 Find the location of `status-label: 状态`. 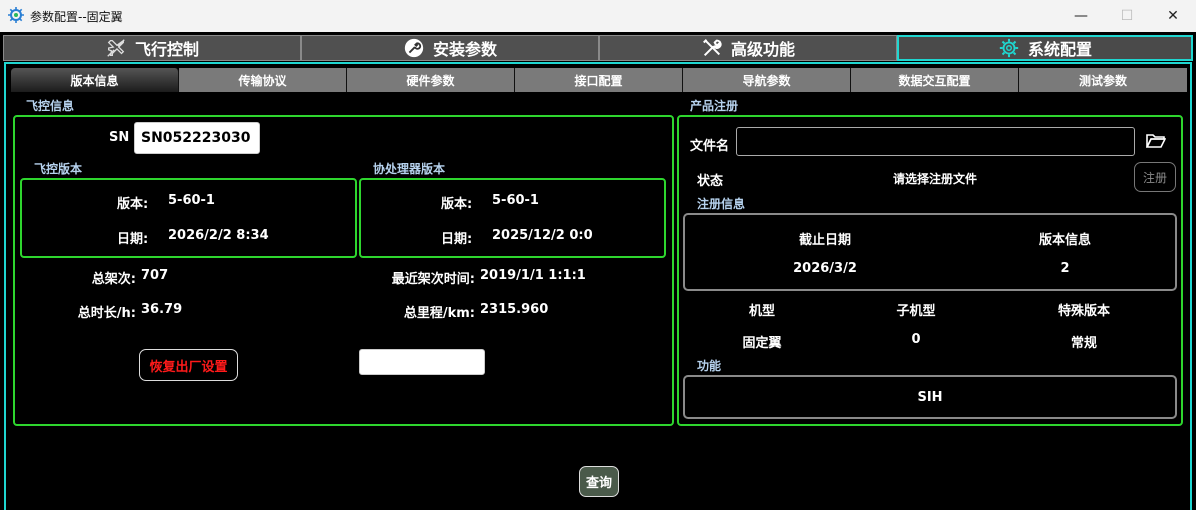

status-label: 状态 is located at coordinates (710, 181).